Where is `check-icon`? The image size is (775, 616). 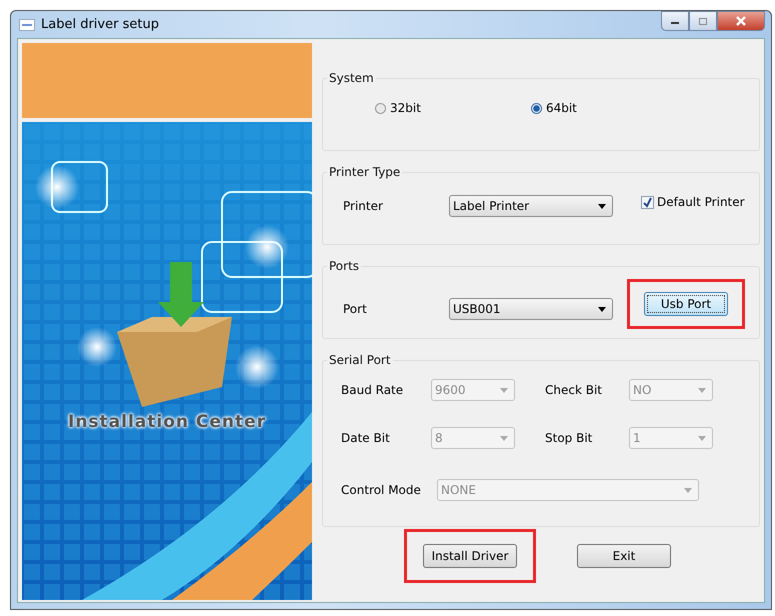 check-icon is located at coordinates (647, 202).